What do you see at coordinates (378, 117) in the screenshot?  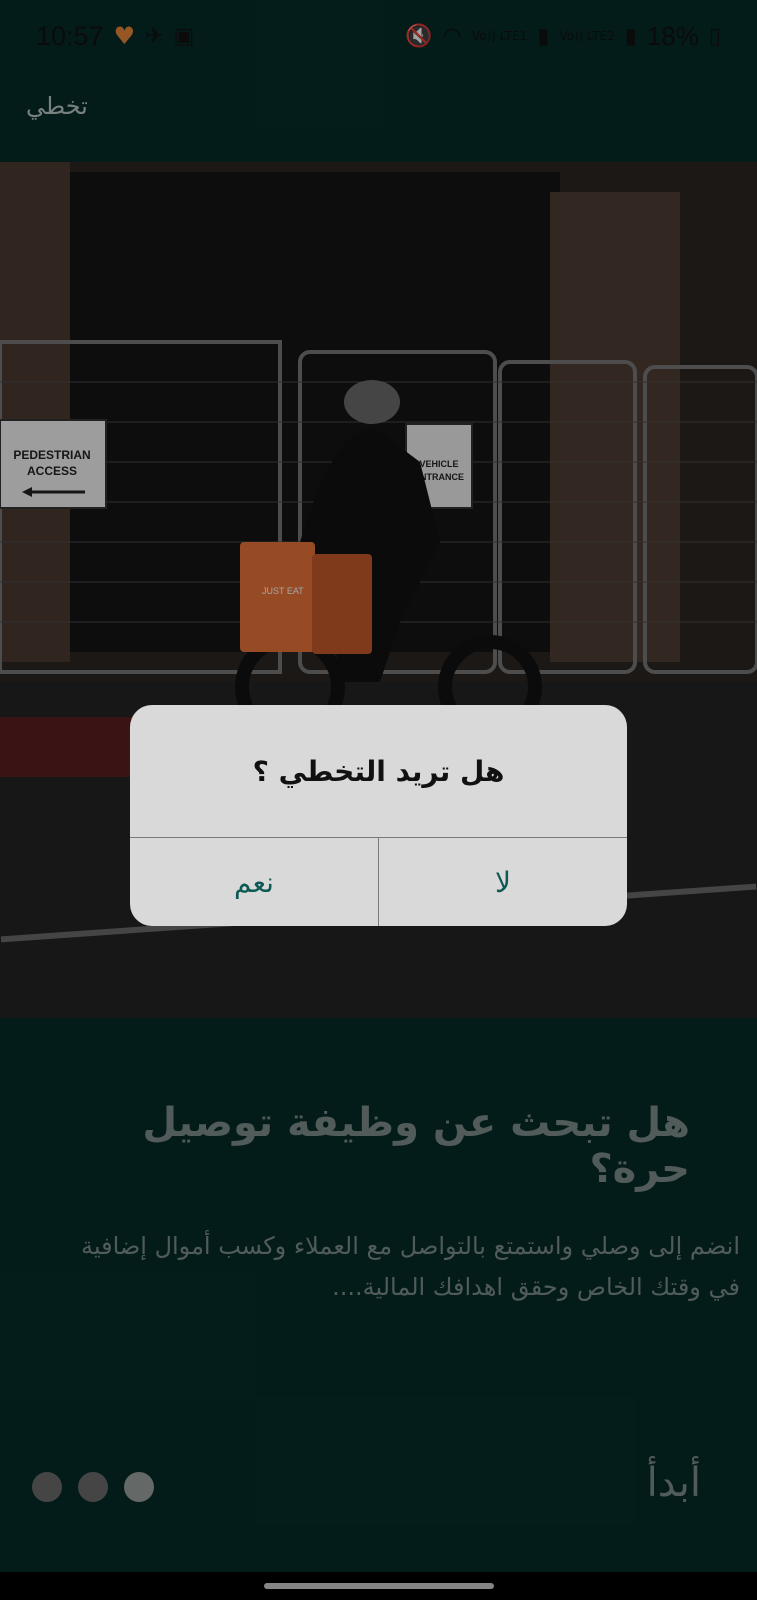 I see `top-bar: تخطي` at bounding box center [378, 117].